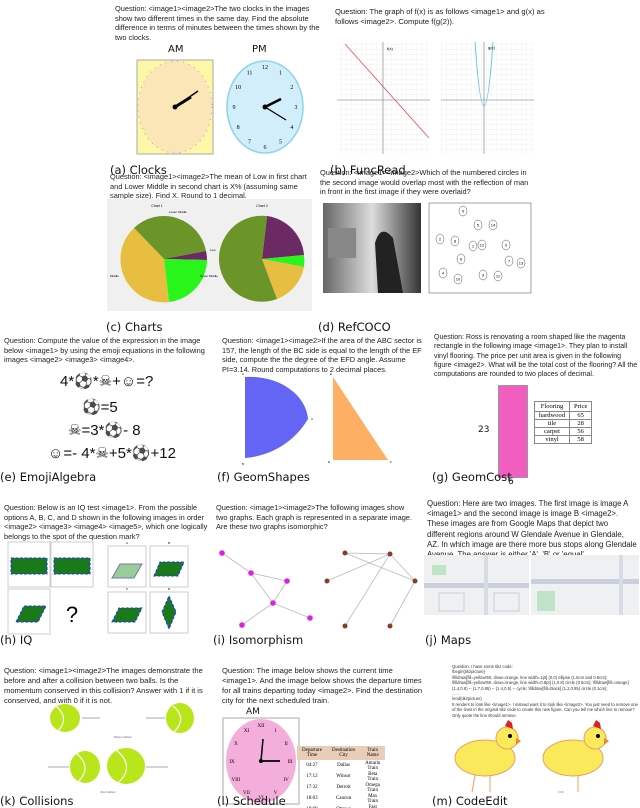 The height and width of the screenshot is (808, 640). What do you see at coordinates (259, 49) in the screenshot?
I see `pm-label: PM` at bounding box center [259, 49].